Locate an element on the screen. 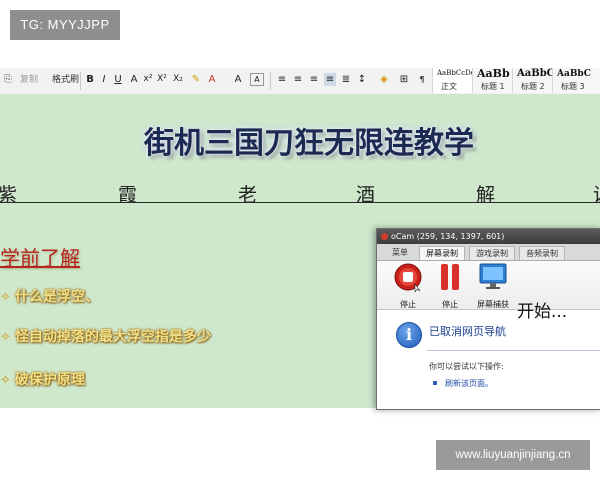 This screenshot has height=480, width=600. char-shading-icon: A is located at coordinates (238, 79).